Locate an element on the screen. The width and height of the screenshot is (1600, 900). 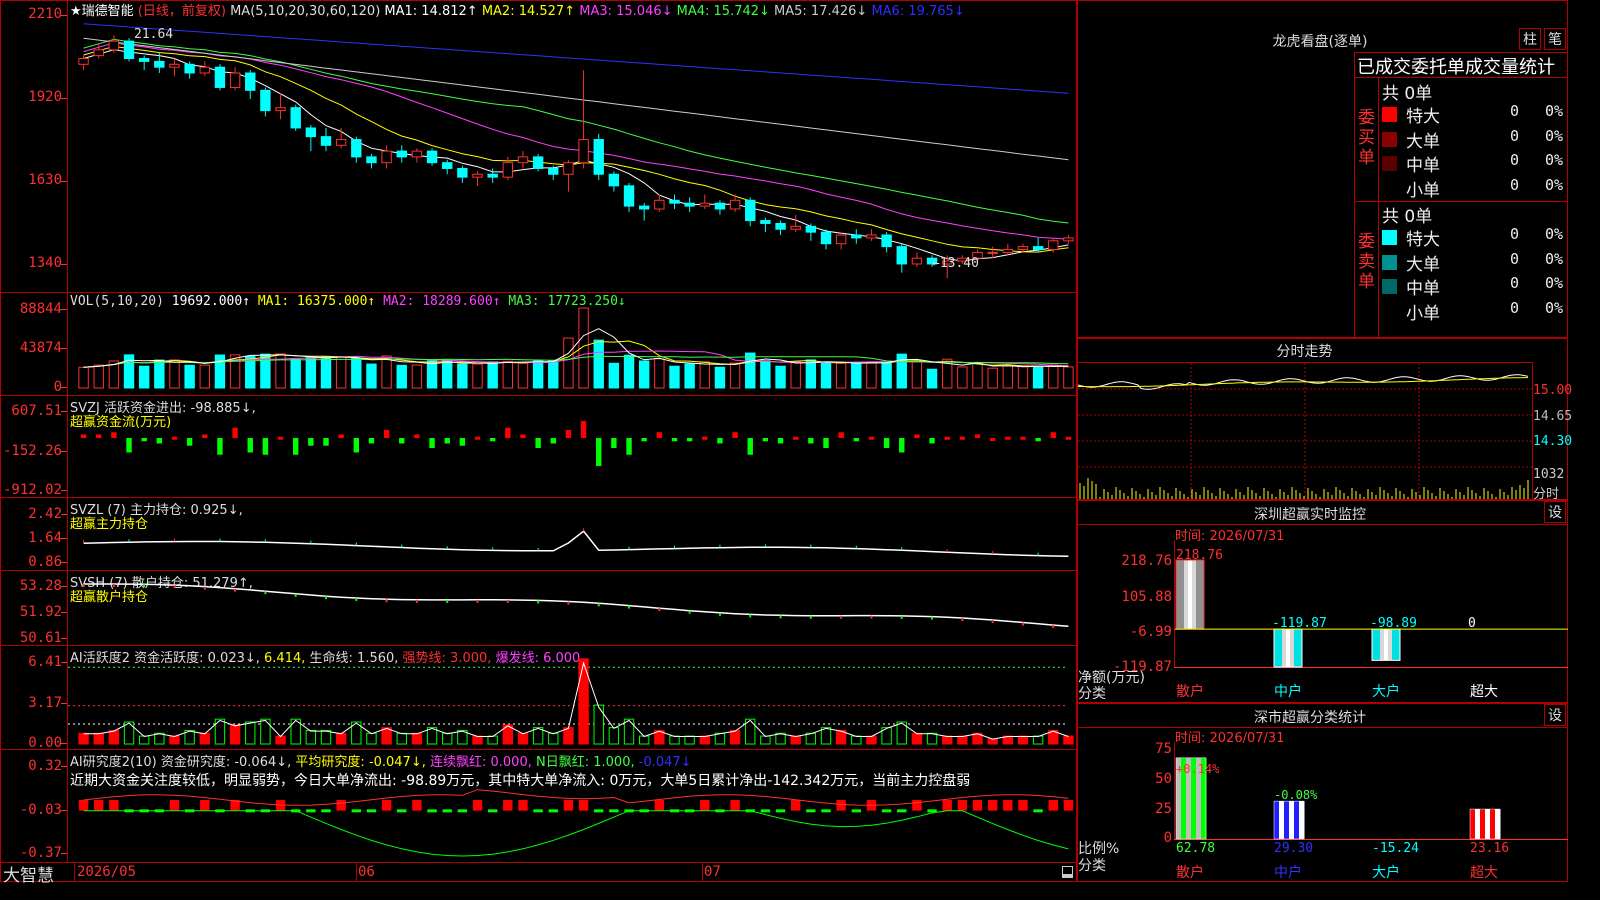
price-axis-label: 1630 is located at coordinates (45, 180).